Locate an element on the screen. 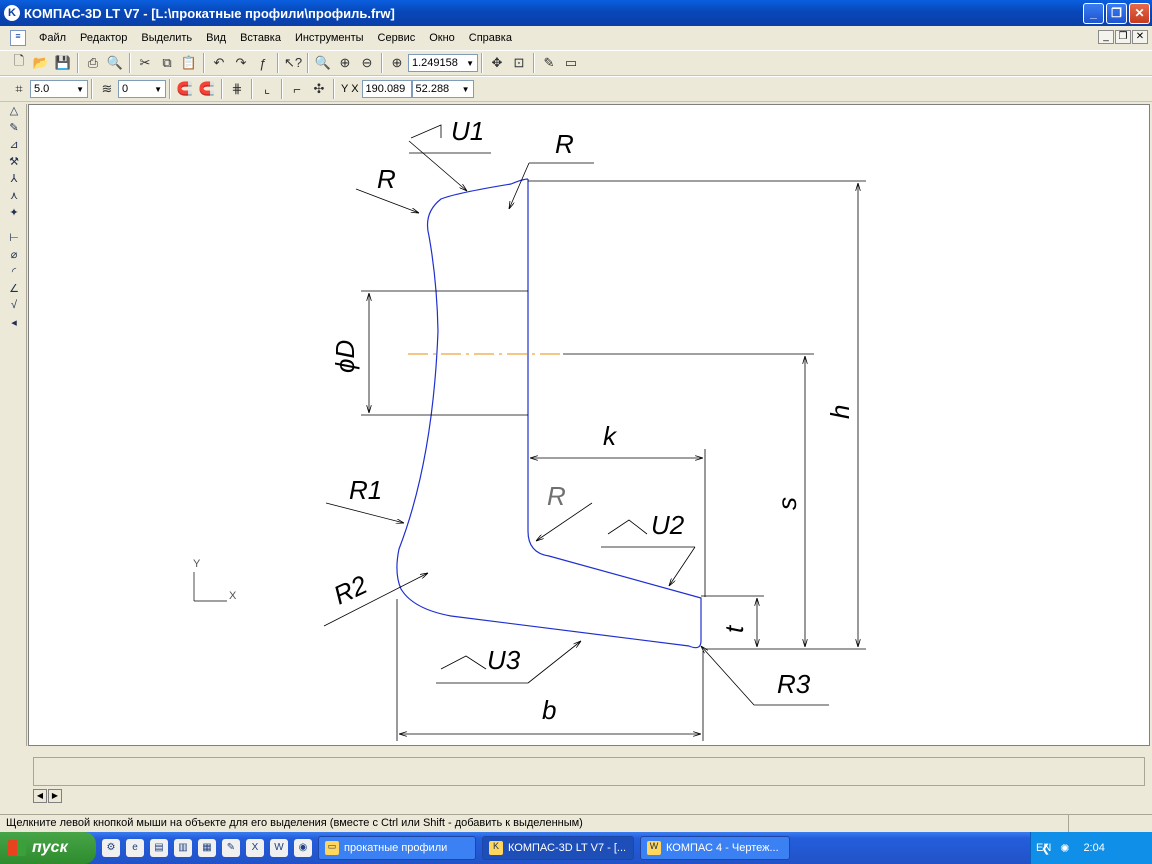  minimize-button: _ is located at coordinates (1093, 13).